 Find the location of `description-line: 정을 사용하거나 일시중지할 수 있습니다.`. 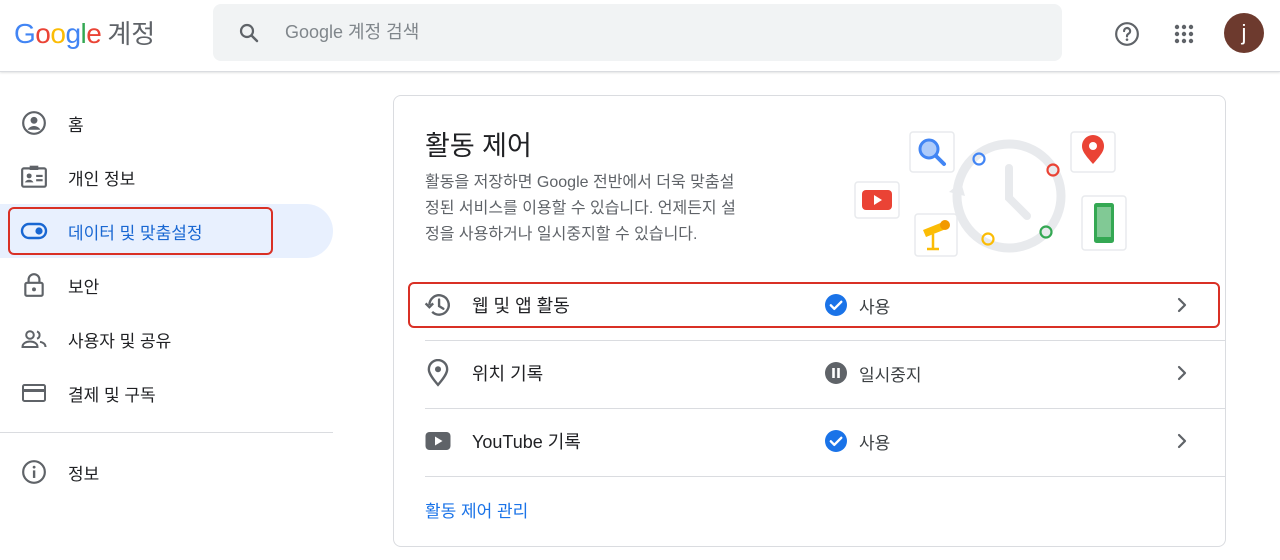

description-line: 정을 사용하거나 일시중지할 수 있습니다. is located at coordinates (561, 234).